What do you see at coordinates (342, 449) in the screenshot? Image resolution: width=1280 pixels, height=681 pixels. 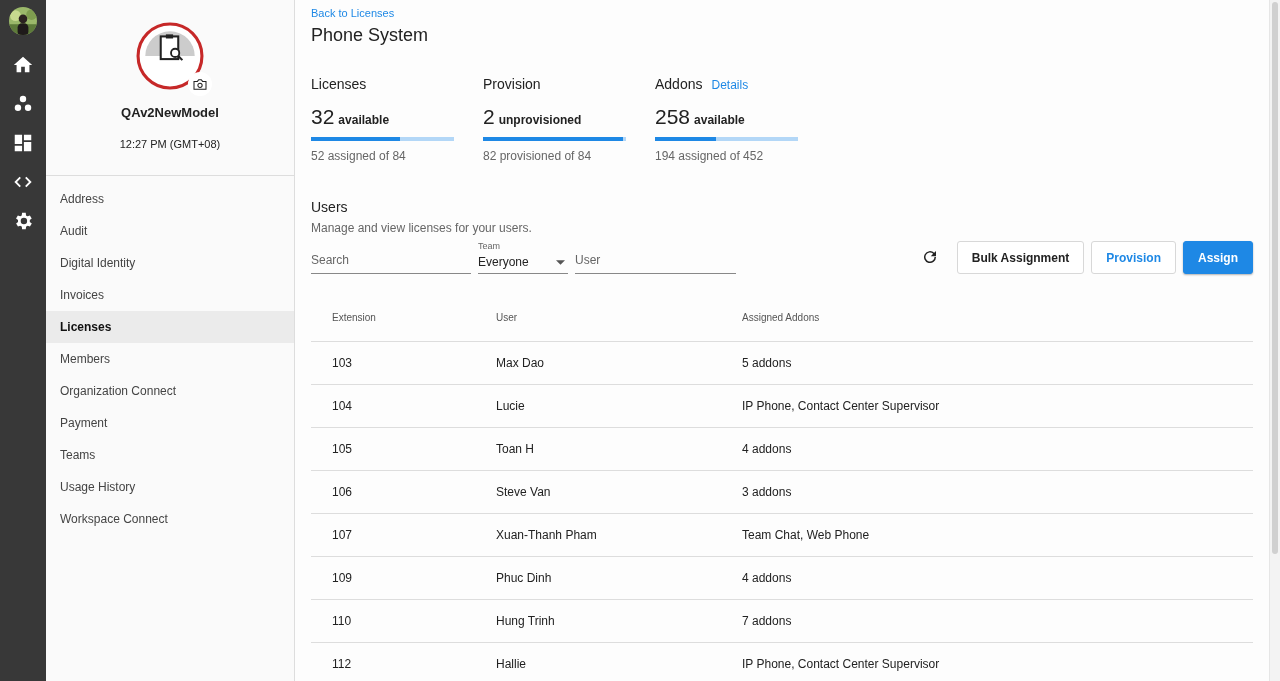 I see `table-cell-text: 105` at bounding box center [342, 449].